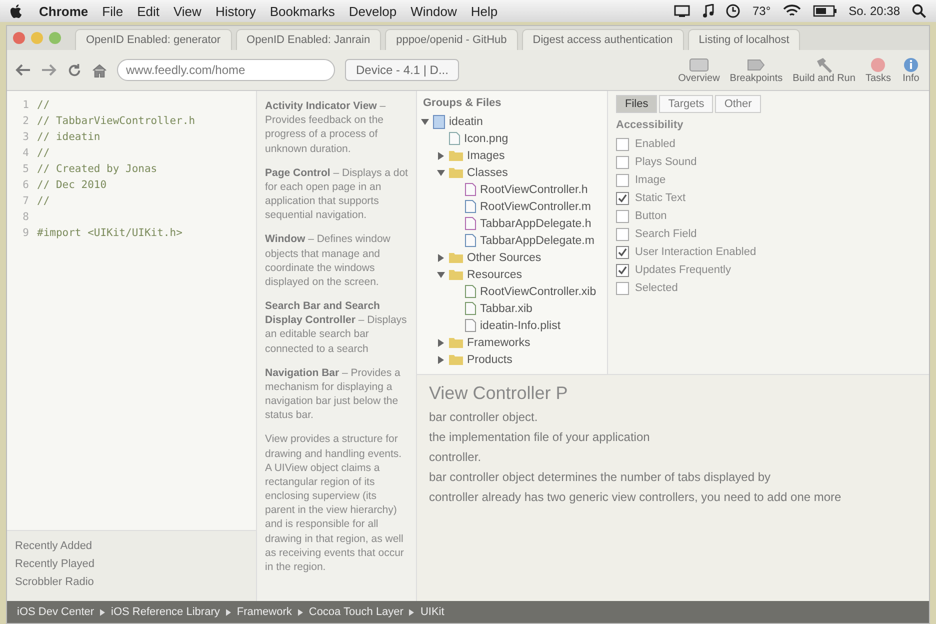  What do you see at coordinates (131, 582) in the screenshot?
I see `sidebar-item: Scrobbler Radio` at bounding box center [131, 582].